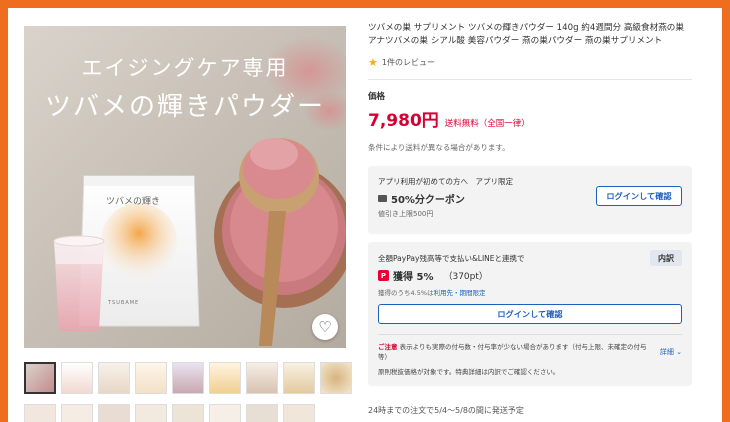  I want to click on favorite-button: ♡, so click(325, 327).